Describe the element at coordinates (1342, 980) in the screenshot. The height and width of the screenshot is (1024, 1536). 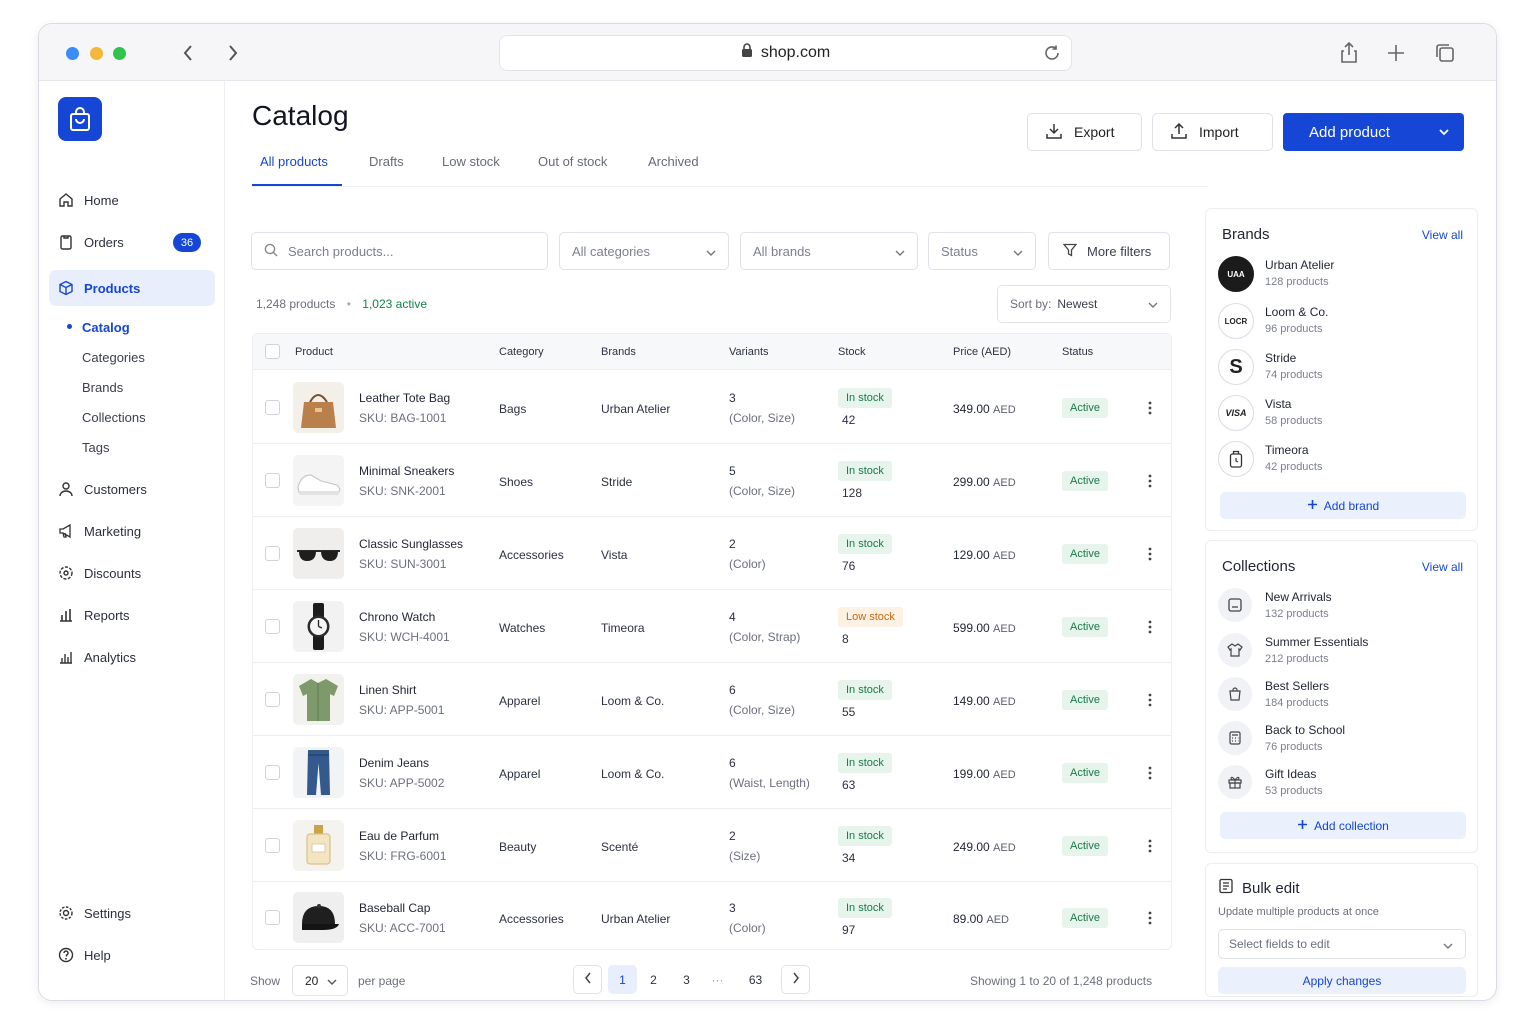
I see `apply-changes-button: Apply changes` at that location.